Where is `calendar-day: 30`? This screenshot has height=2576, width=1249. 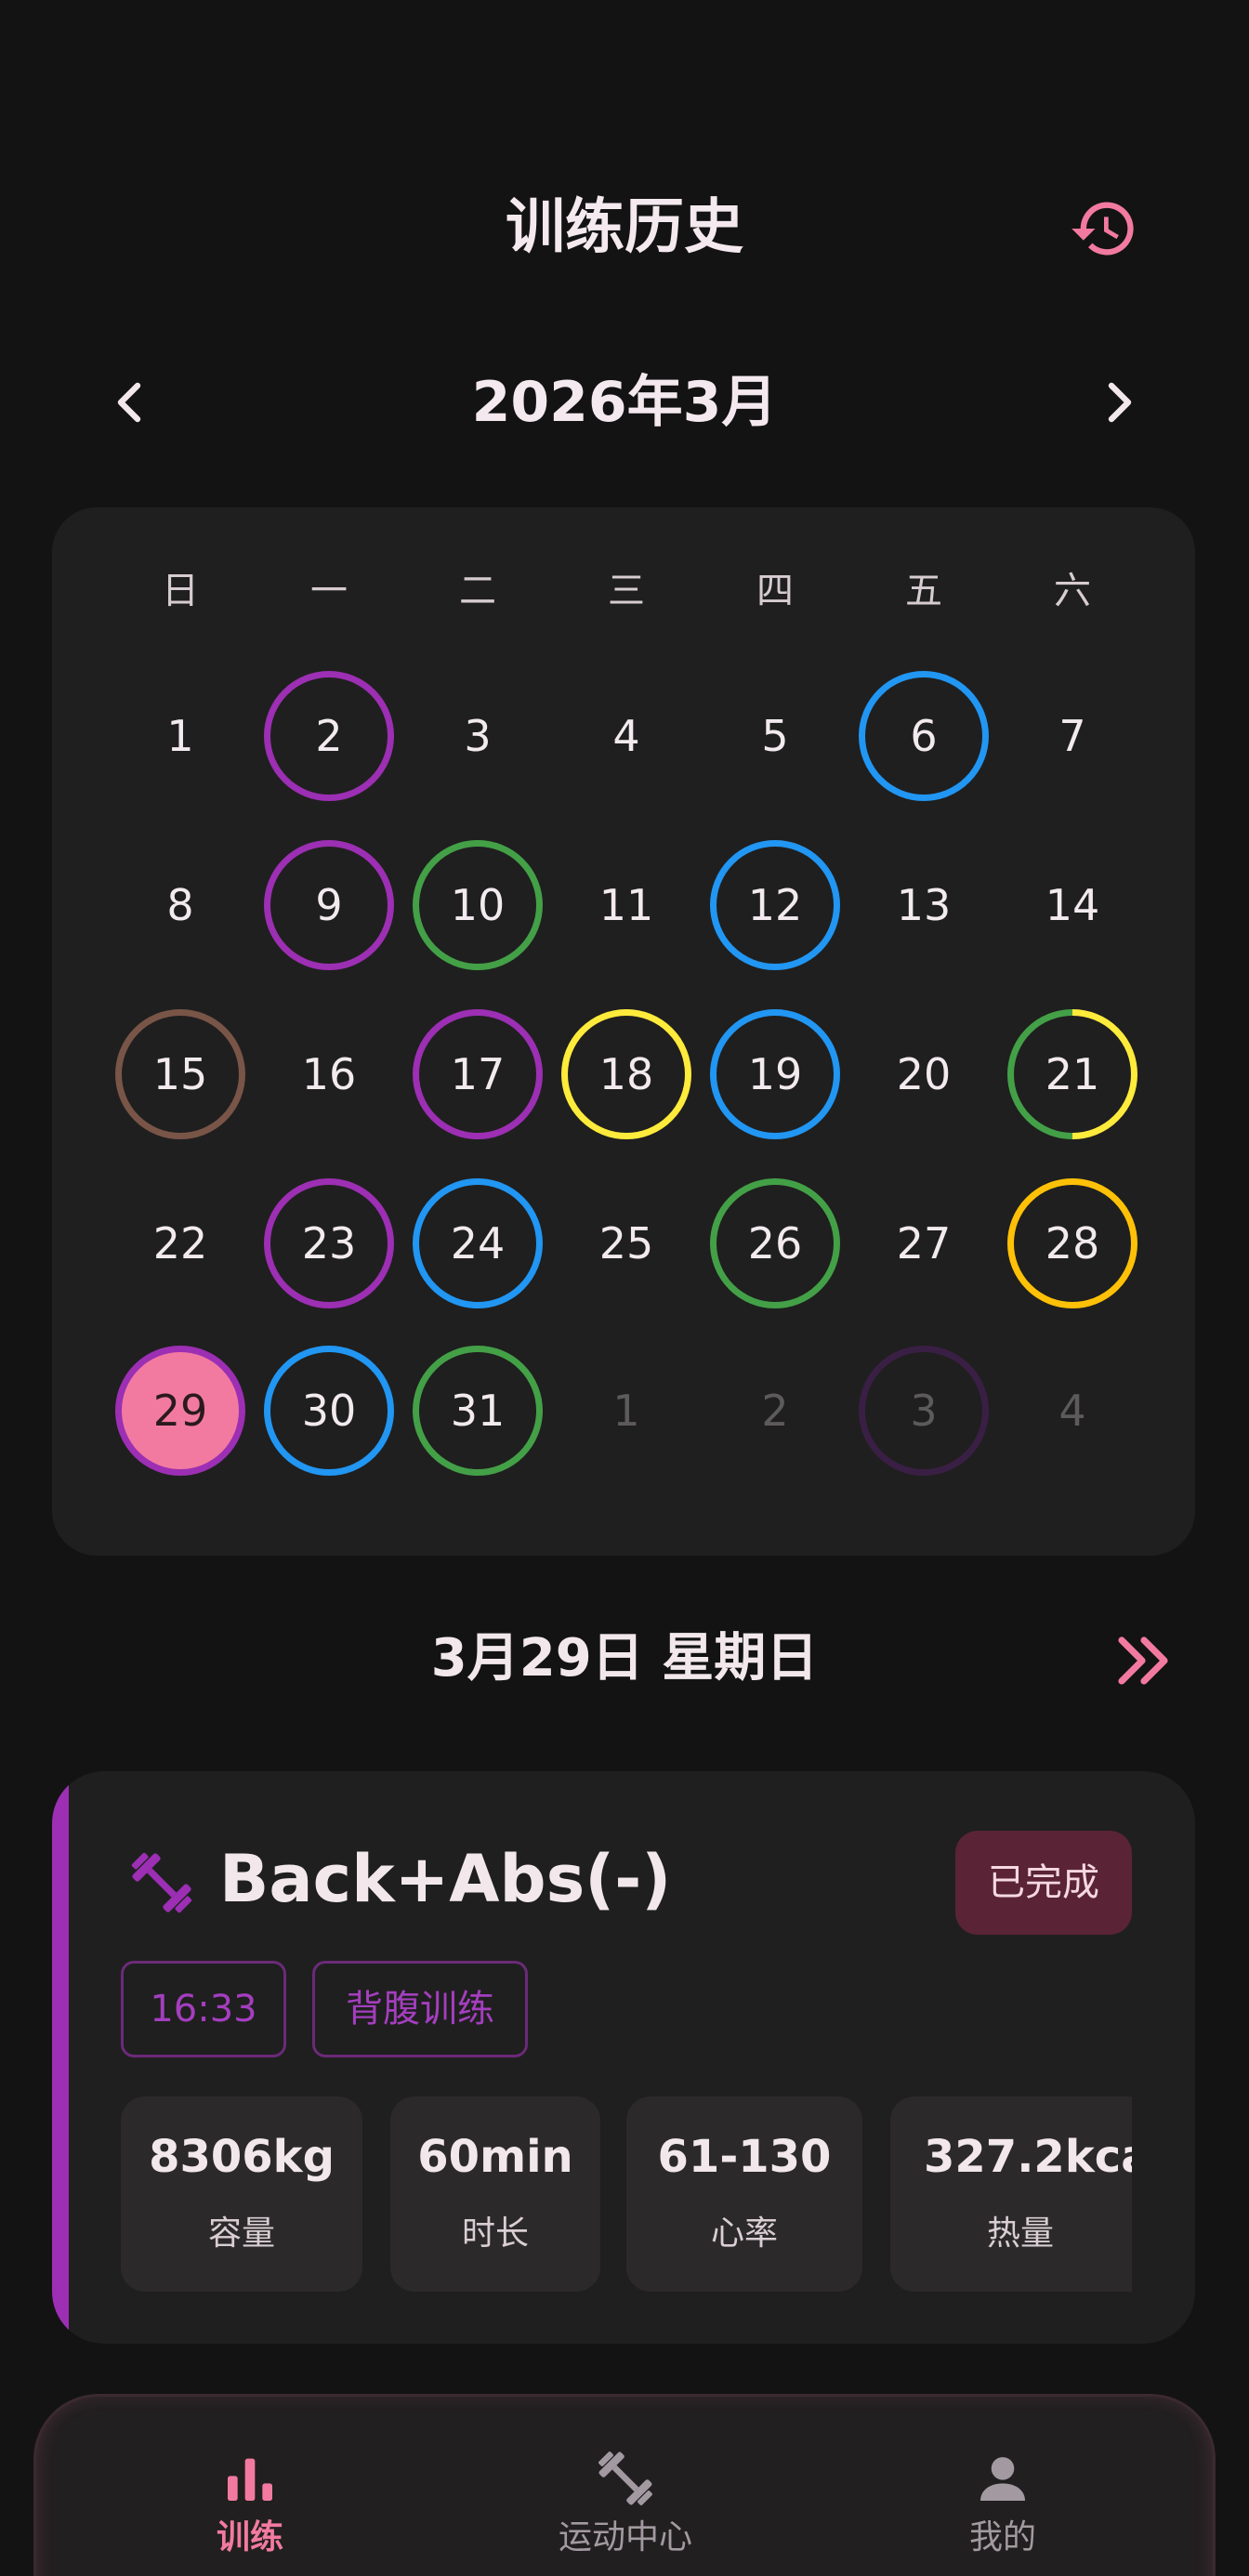 calendar-day: 30 is located at coordinates (329, 1411).